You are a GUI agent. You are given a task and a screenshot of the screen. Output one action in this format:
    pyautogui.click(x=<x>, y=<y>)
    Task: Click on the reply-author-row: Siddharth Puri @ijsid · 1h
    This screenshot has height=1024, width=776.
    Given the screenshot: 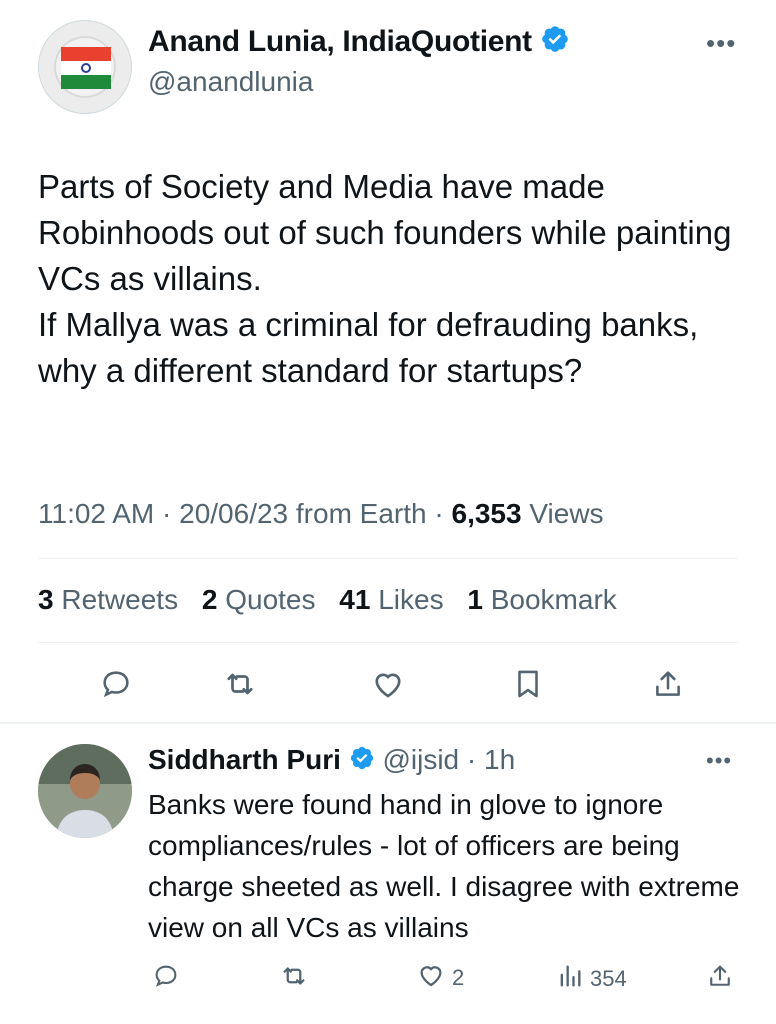 What is the action you would take?
    pyautogui.click(x=331, y=761)
    